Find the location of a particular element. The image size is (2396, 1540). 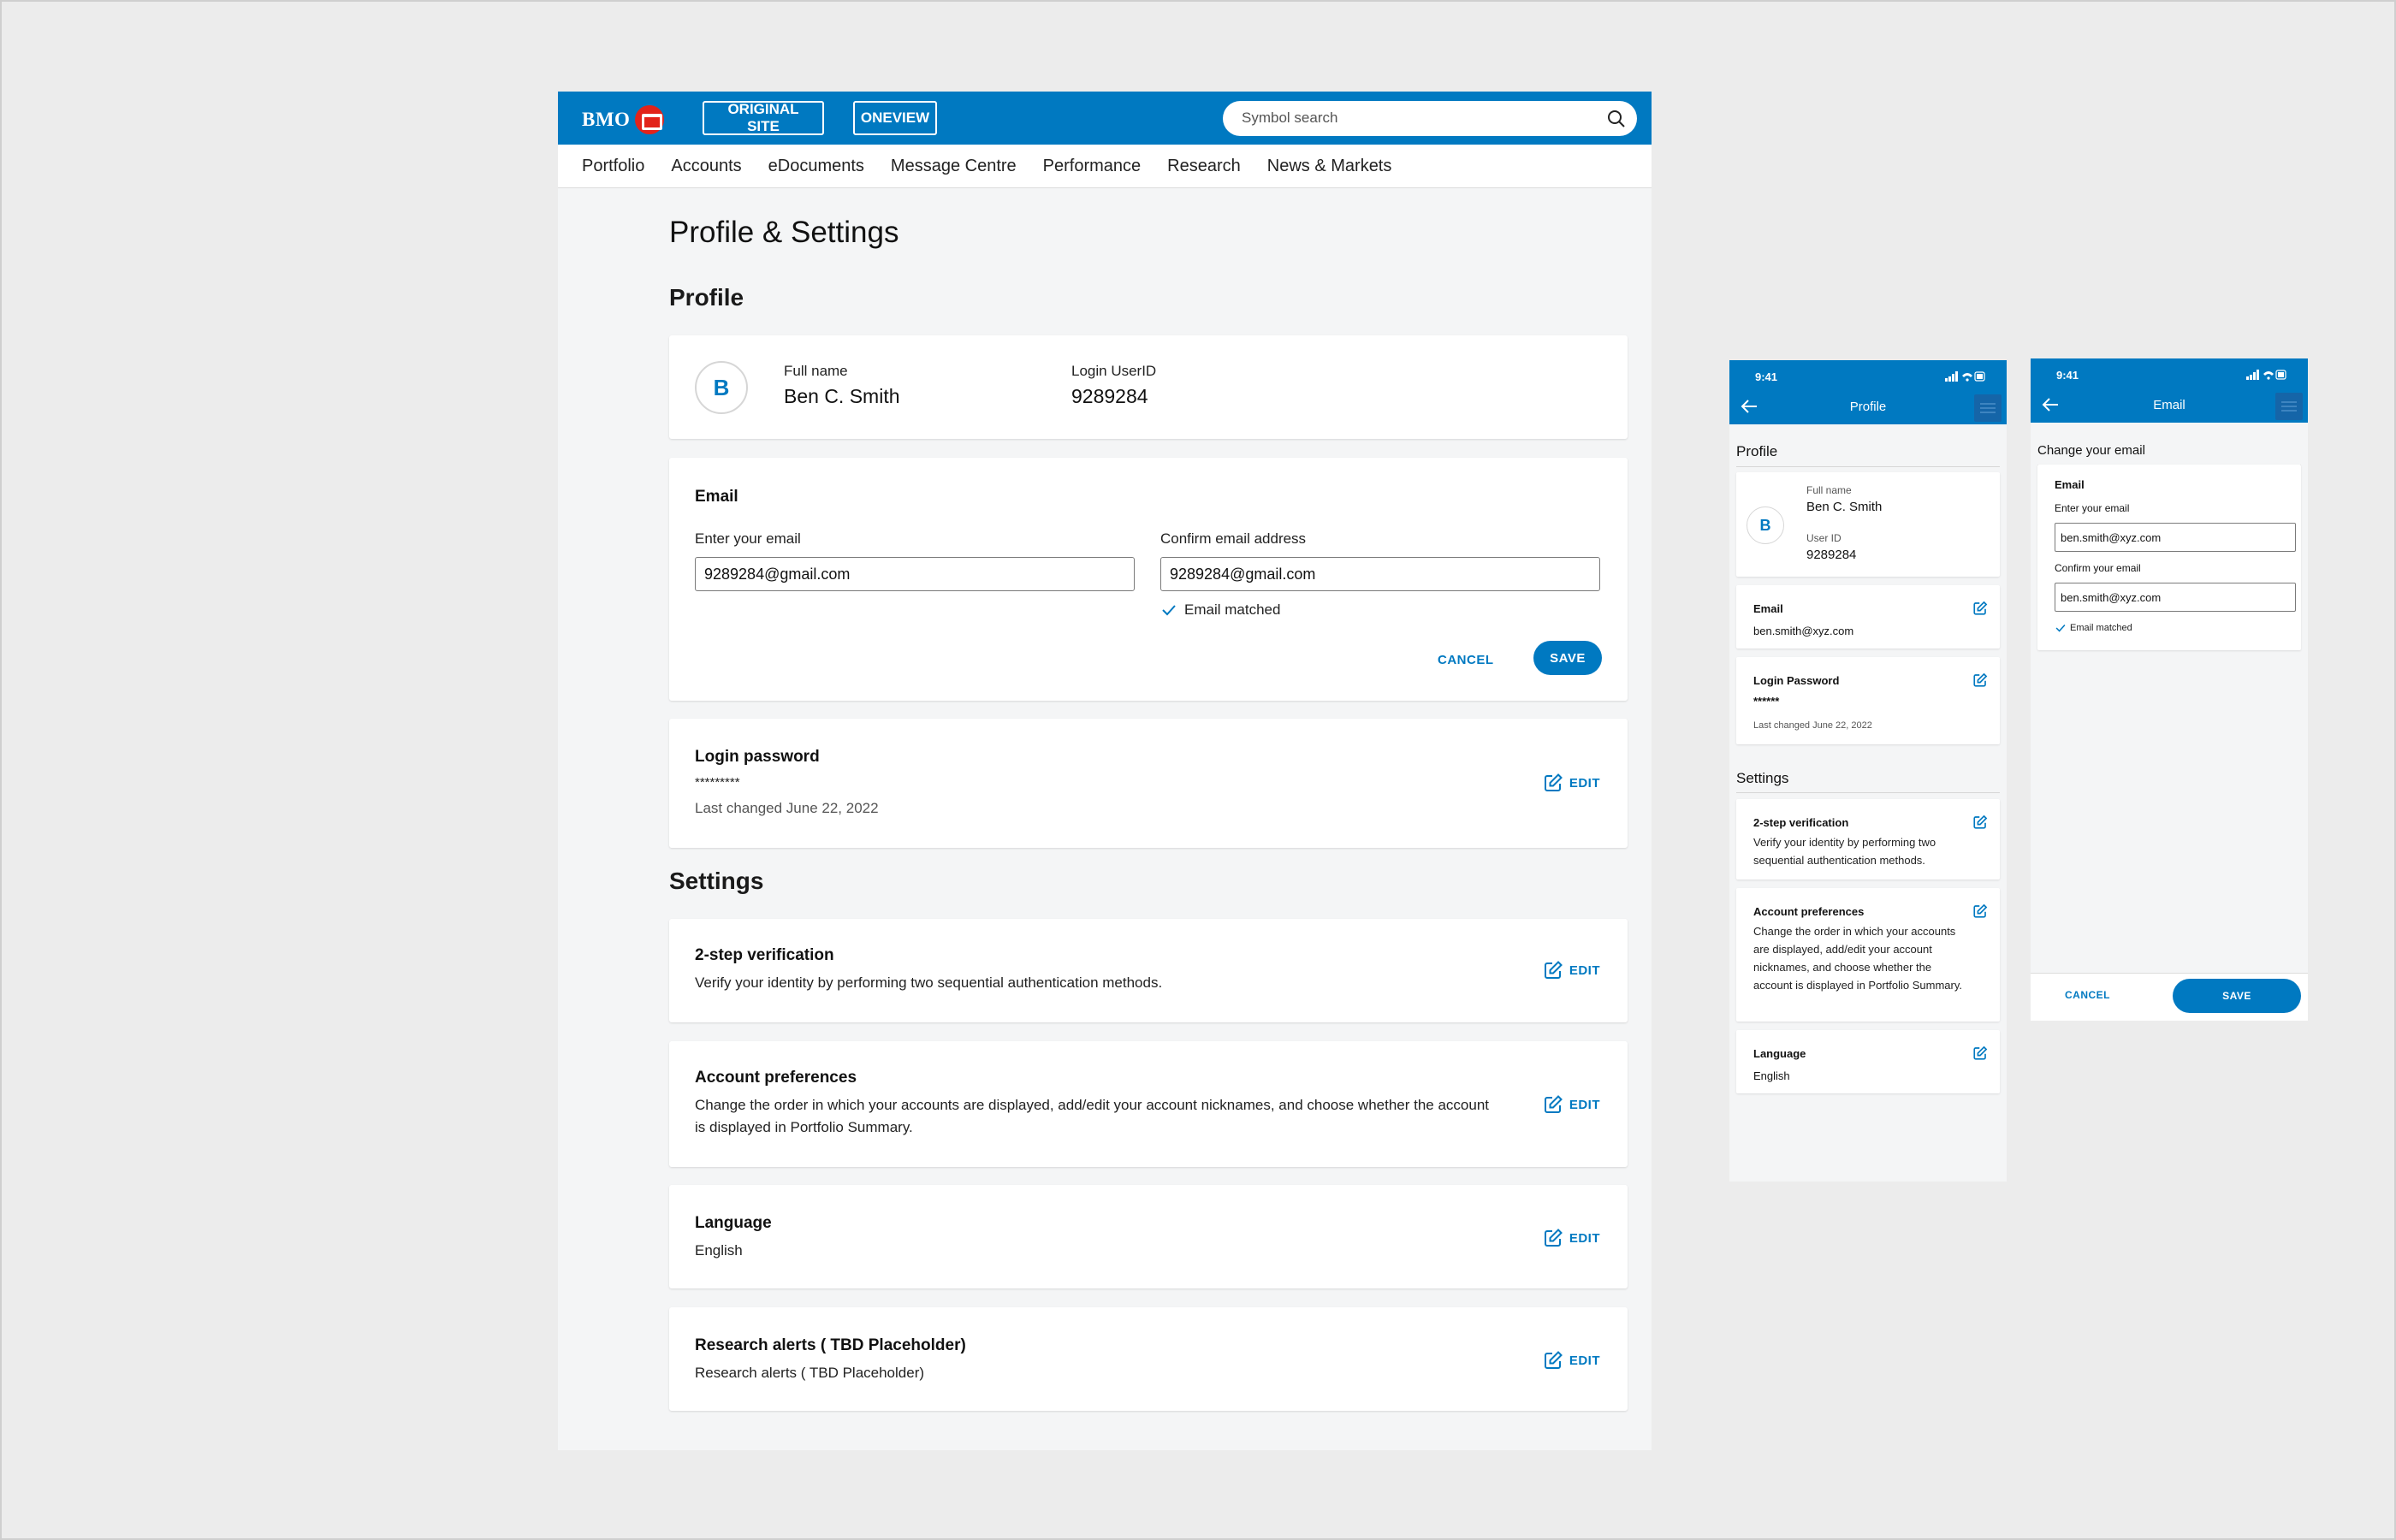

section-divider is located at coordinates (1868, 466).